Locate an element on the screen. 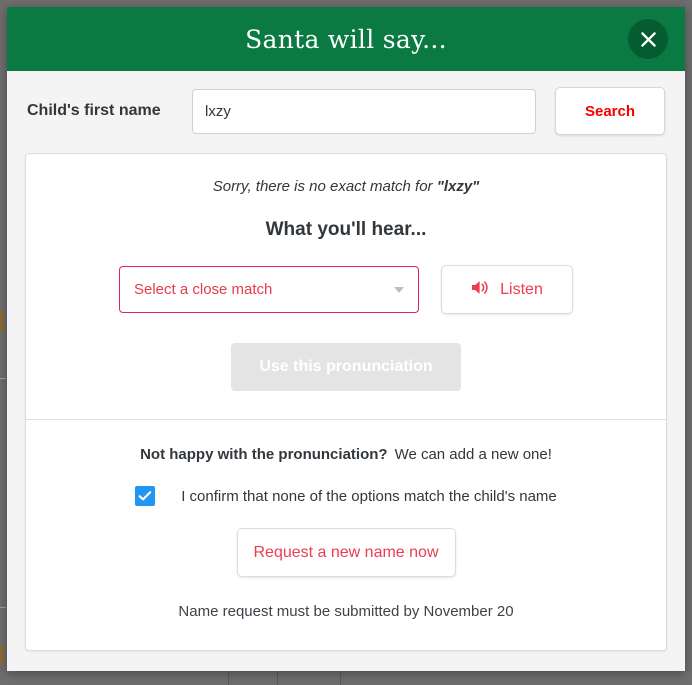  no-match-prefix: Sorry, there is no exact match for is located at coordinates (324, 186).